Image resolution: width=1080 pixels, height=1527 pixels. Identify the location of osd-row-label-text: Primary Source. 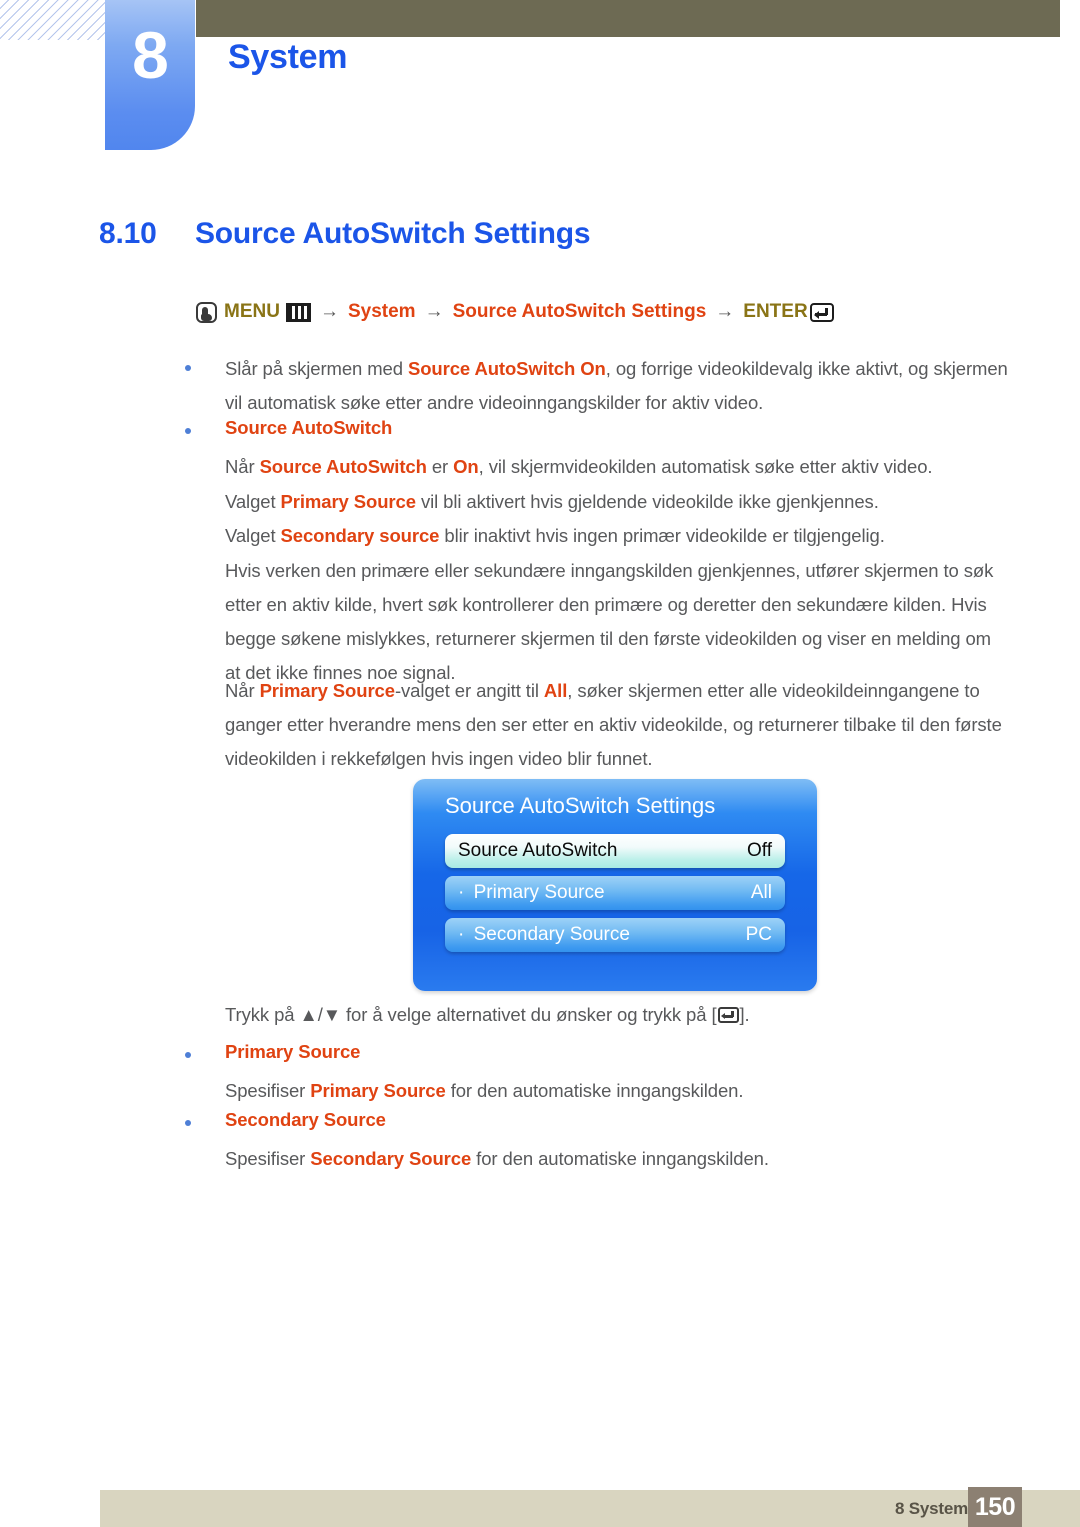
(539, 892).